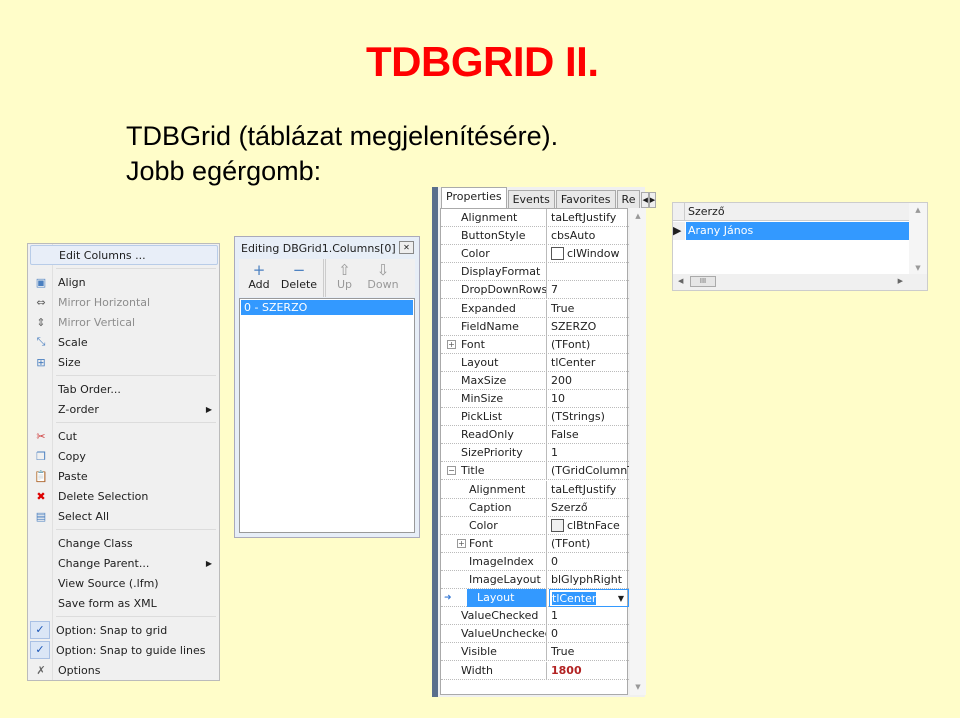  I want to click on table-cell: Arany János, so click(797, 231).